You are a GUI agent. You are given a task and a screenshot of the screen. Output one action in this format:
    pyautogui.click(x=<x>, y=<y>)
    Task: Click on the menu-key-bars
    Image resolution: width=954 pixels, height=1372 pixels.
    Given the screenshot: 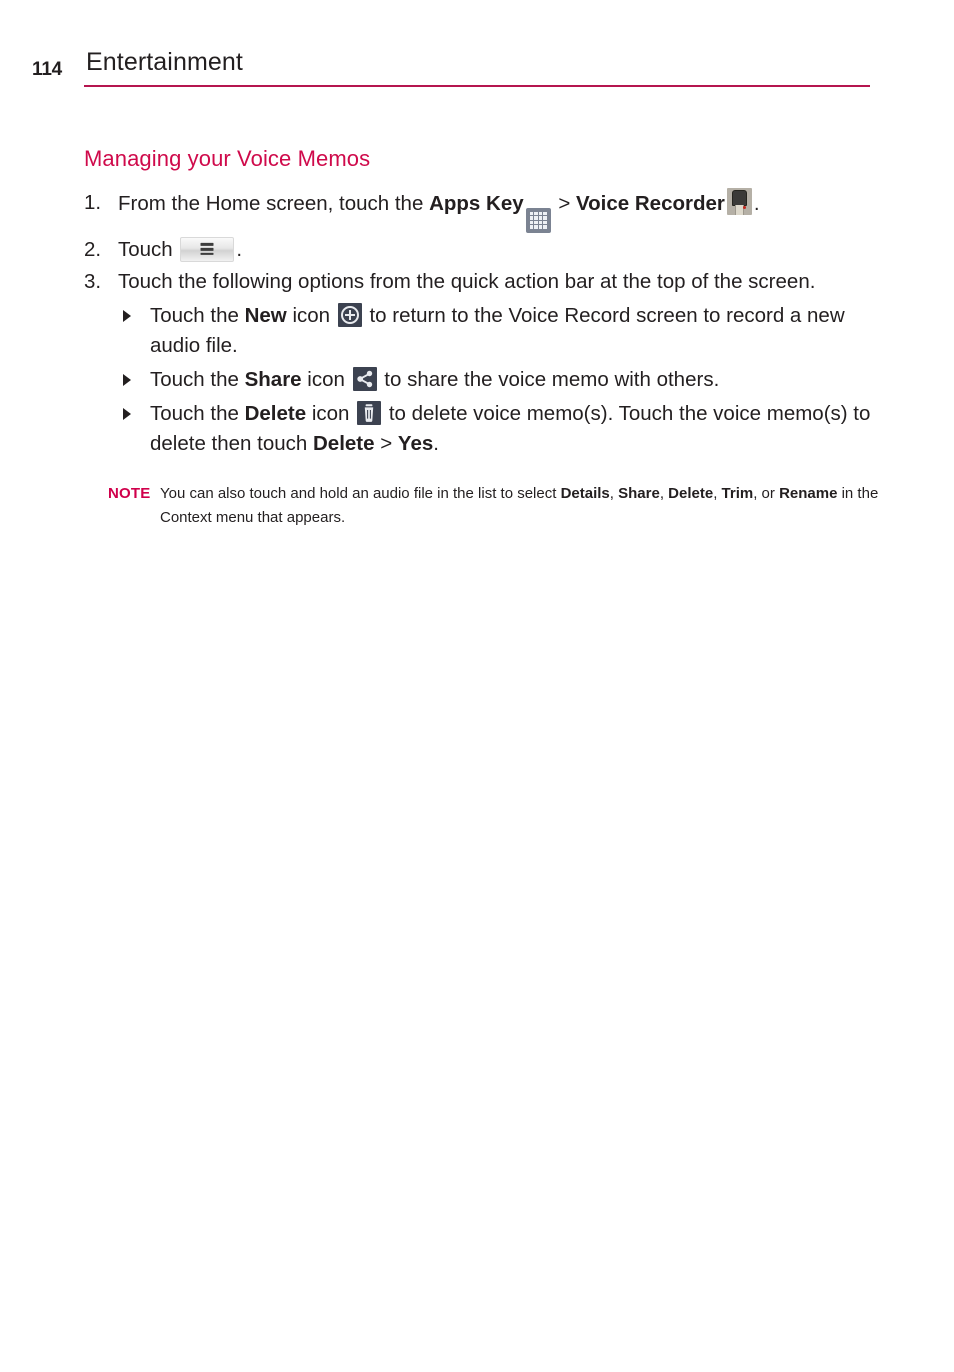 What is the action you would take?
    pyautogui.click(x=207, y=249)
    